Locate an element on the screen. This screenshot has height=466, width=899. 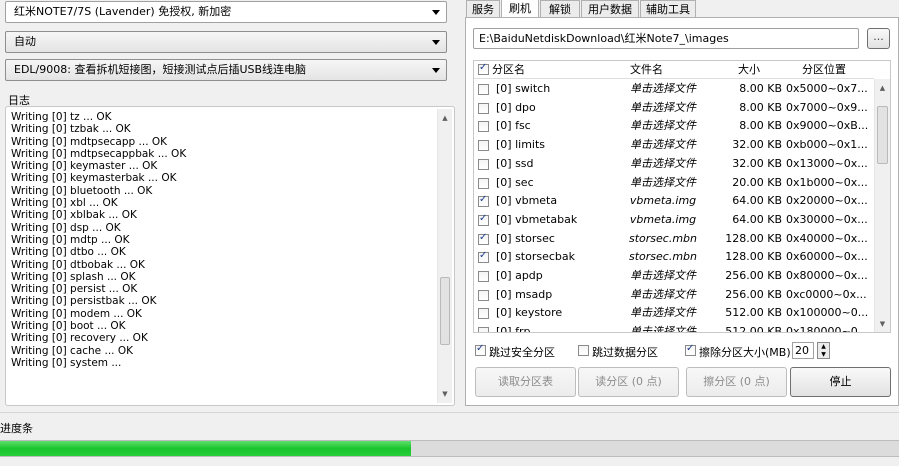
partition-size: 32.00 KB is located at coordinates (757, 163).